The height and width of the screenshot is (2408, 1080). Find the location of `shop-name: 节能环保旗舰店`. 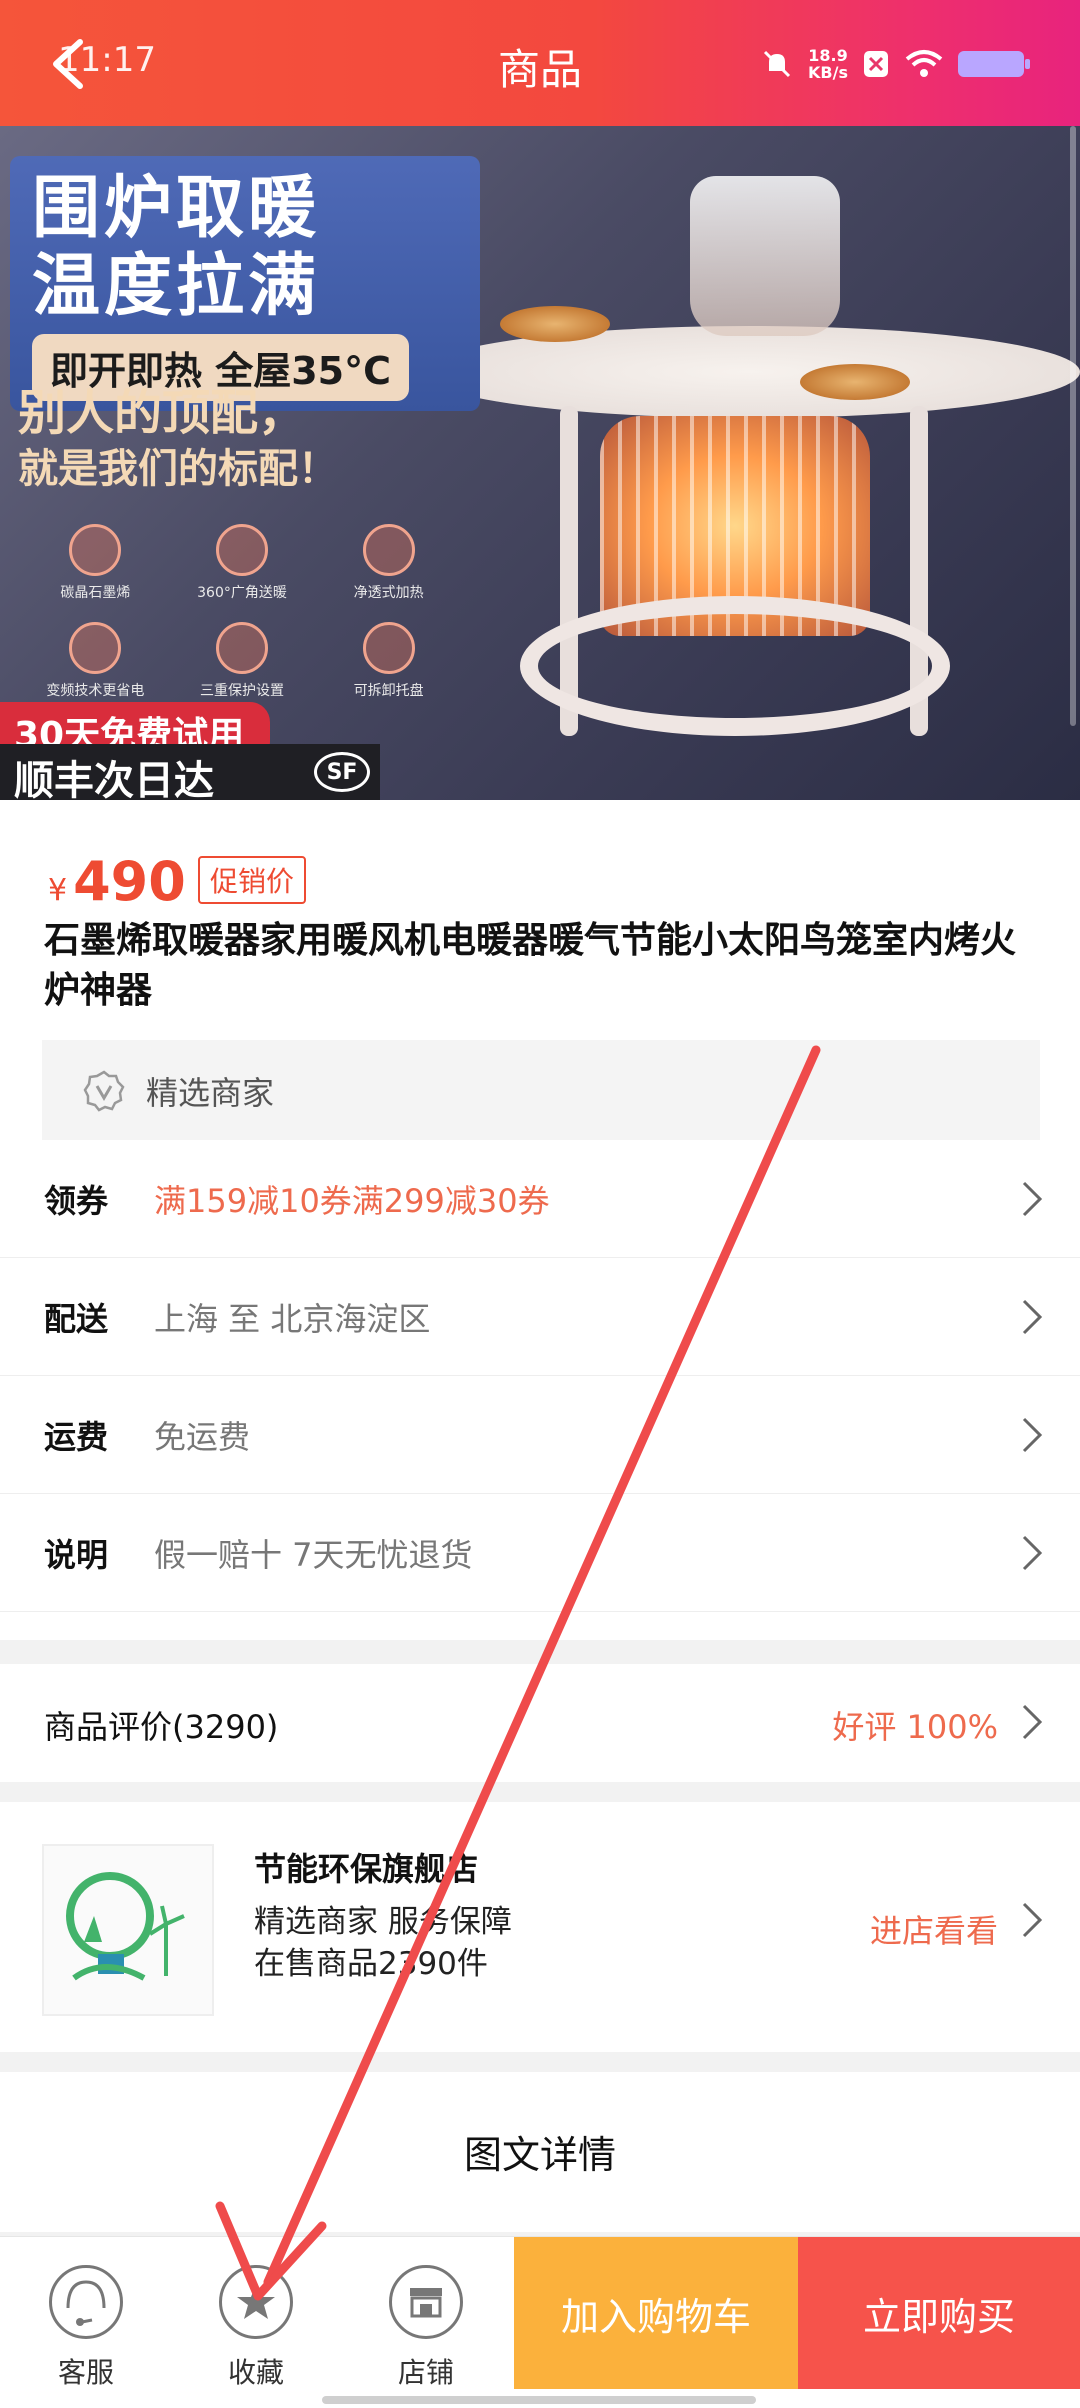

shop-name: 节能环保旗舰店 is located at coordinates (366, 1869).